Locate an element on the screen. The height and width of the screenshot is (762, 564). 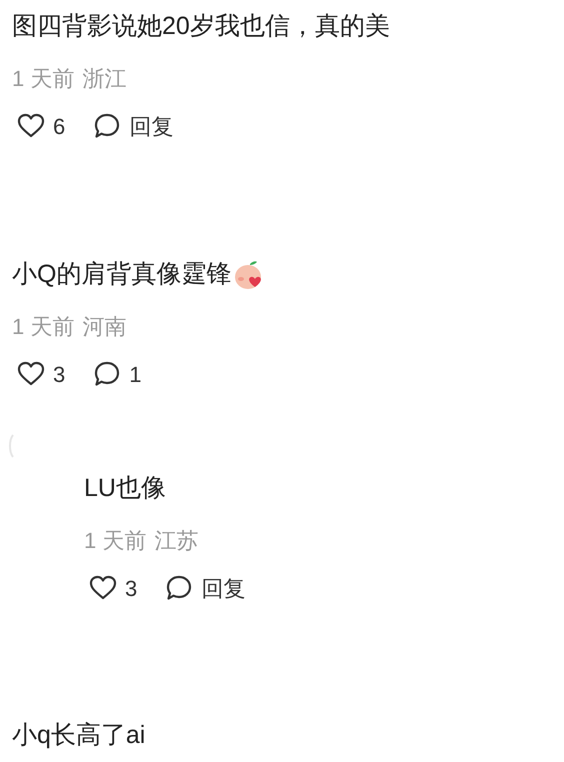
comment-location: 江苏 is located at coordinates (176, 540).